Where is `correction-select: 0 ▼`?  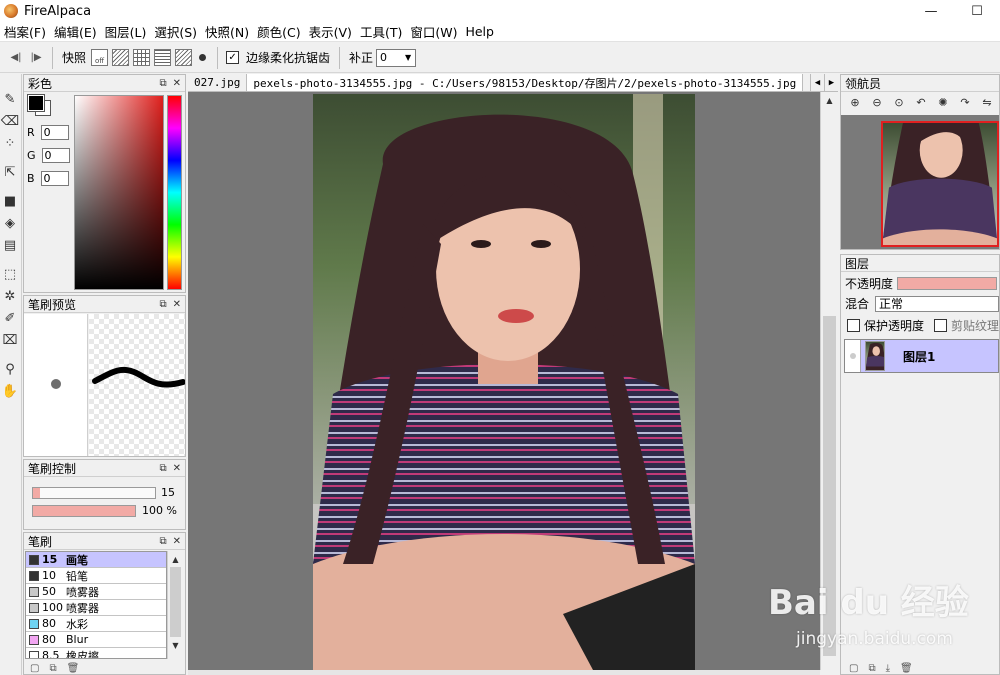 correction-select: 0 ▼ is located at coordinates (396, 57).